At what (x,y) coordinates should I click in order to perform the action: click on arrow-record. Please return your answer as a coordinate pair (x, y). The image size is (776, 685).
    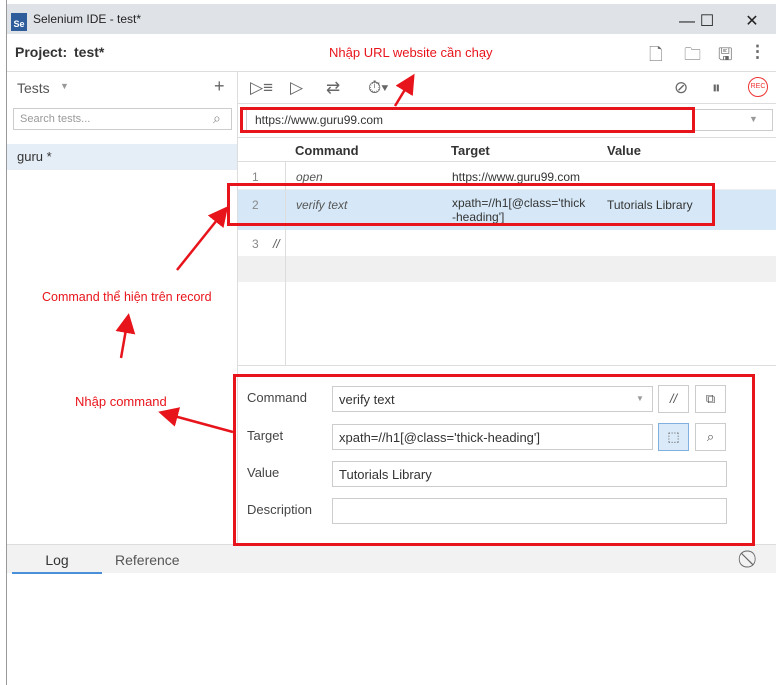
    Looking at the image, I should click on (125, 336).